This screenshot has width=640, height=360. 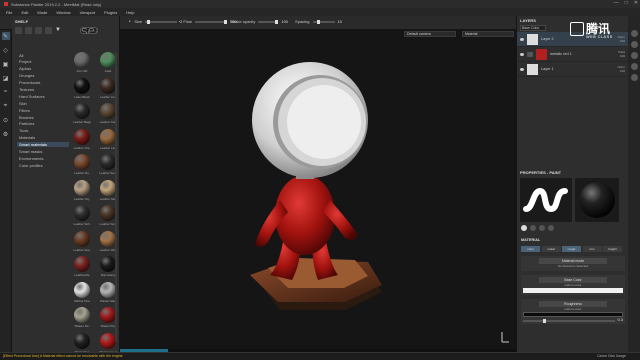 What do you see at coordinates (43, 68) in the screenshot?
I see `shelf-category-alphas: Alphas` at bounding box center [43, 68].